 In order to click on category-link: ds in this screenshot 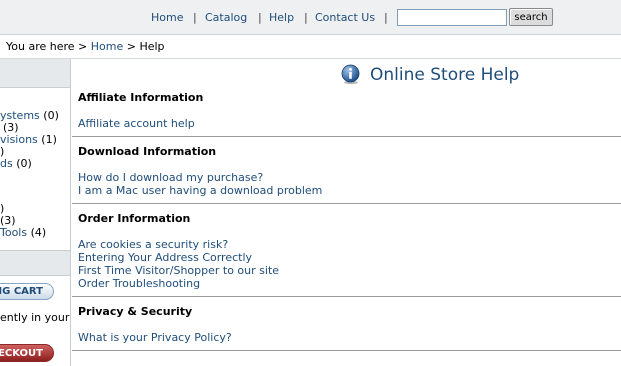, I will do `click(6, 163)`.